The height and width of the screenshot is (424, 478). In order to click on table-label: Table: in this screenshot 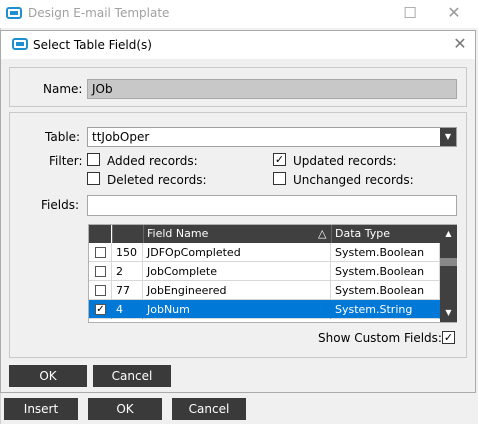, I will do `click(63, 137)`.